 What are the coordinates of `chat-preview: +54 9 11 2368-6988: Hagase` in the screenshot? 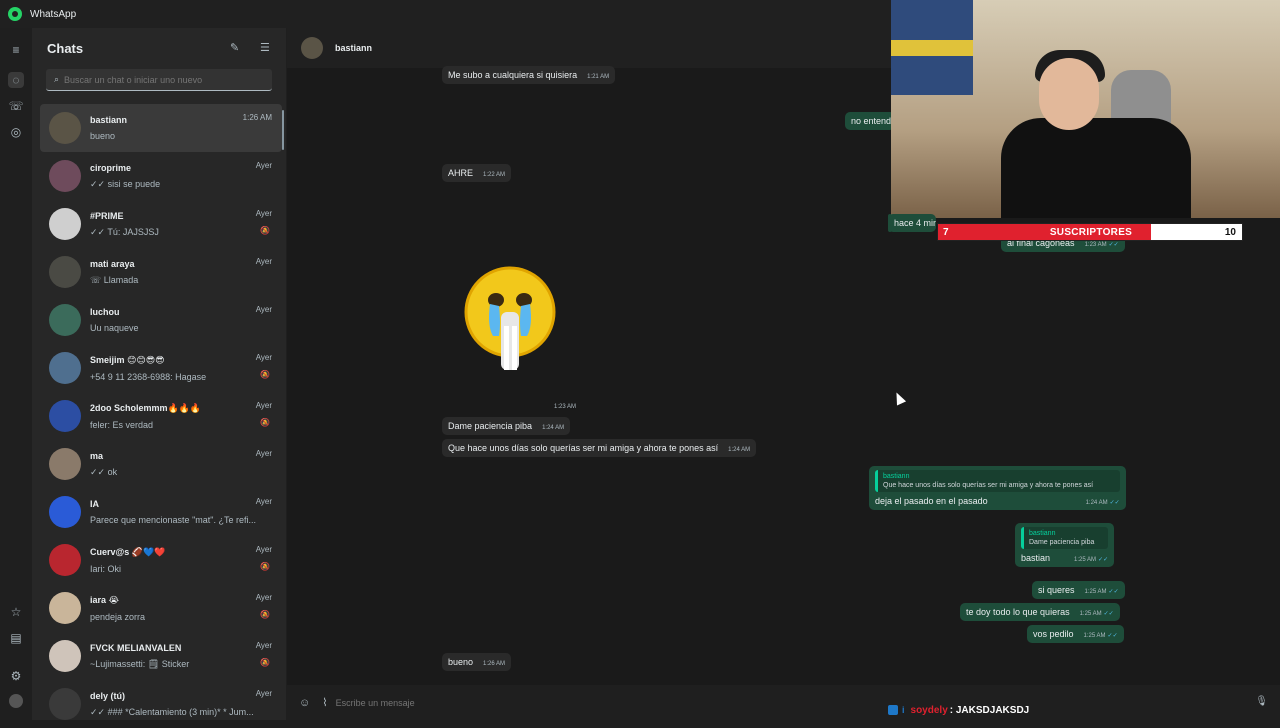 It's located at (148, 376).